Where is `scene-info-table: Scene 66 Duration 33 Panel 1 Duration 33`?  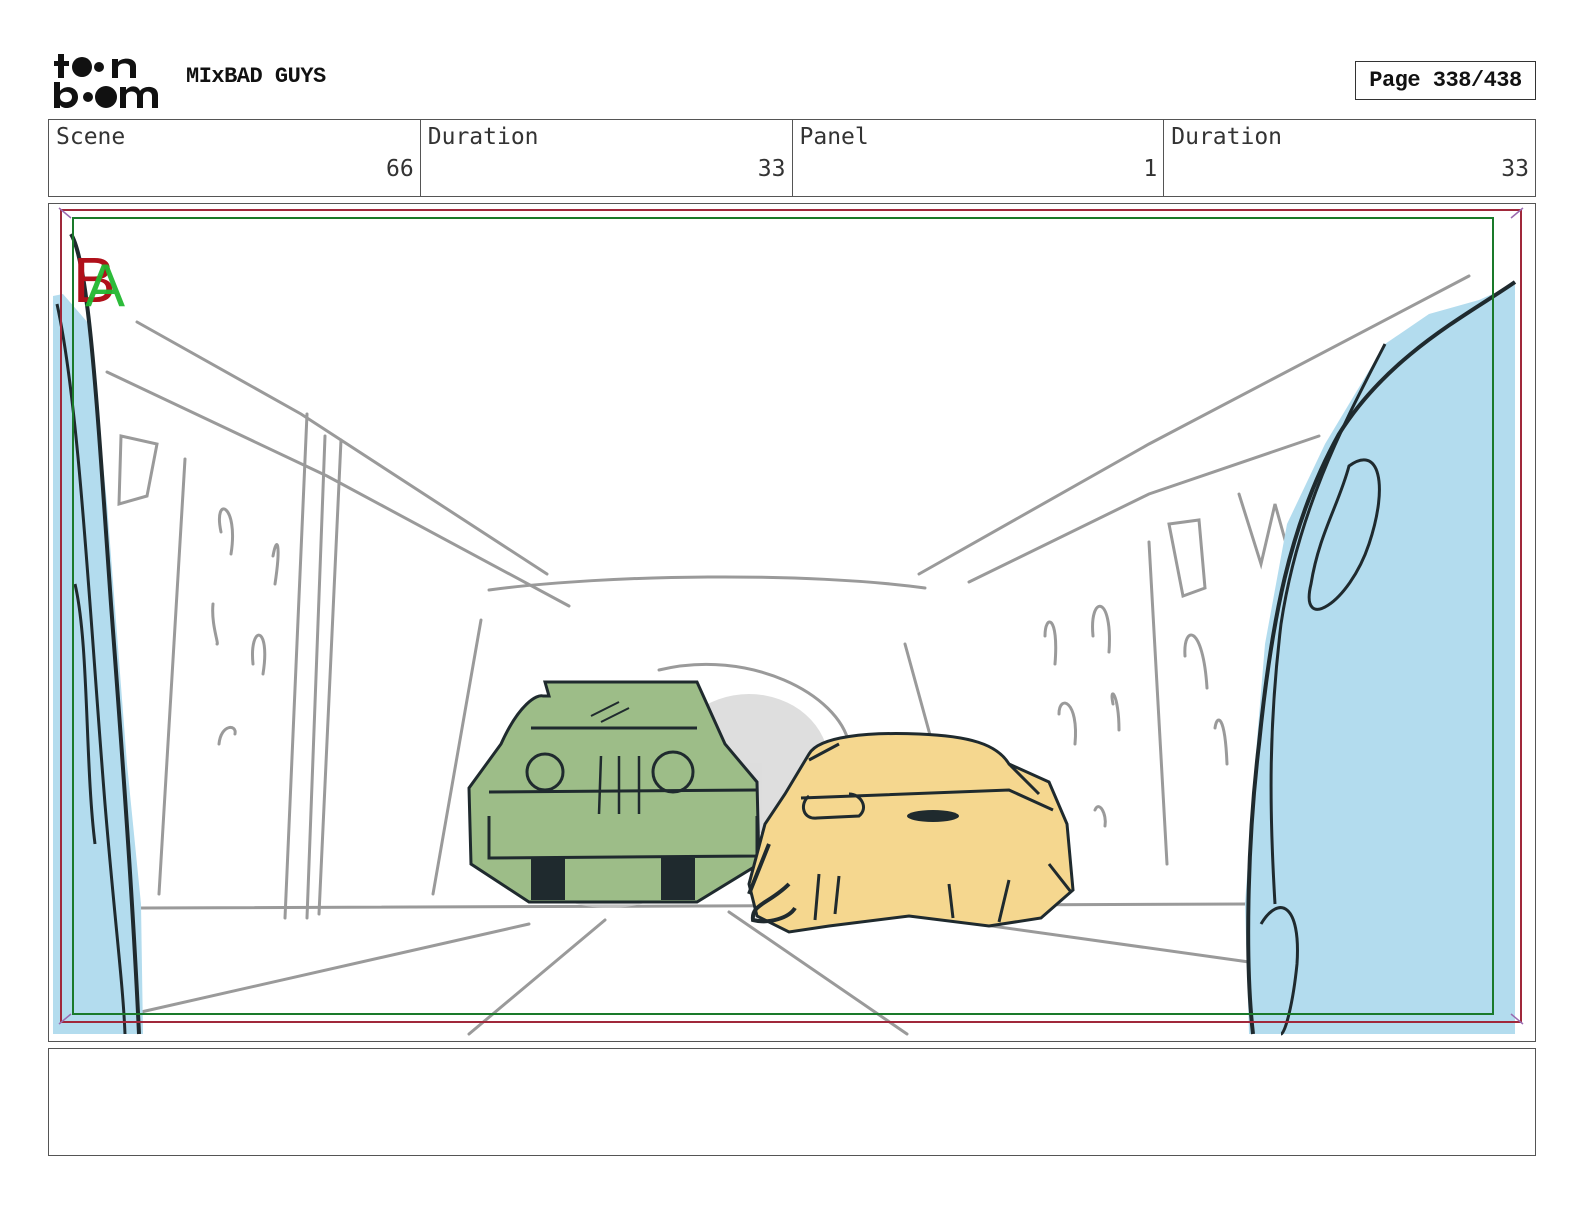
scene-info-table: Scene 66 Duration 33 Panel 1 Duration 33 is located at coordinates (792, 158).